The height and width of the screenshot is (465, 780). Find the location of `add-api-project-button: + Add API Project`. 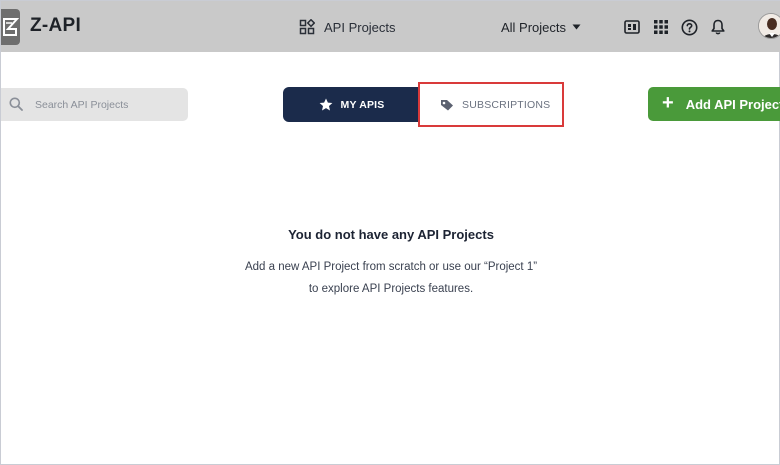

add-api-project-button: + Add API Project is located at coordinates (714, 104).